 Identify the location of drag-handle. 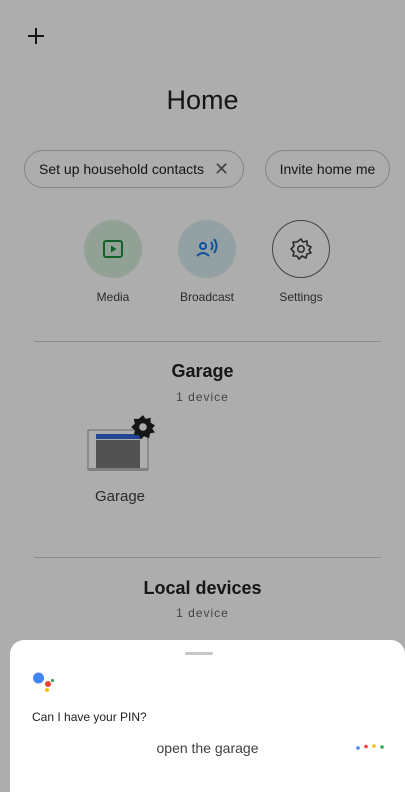
(199, 653).